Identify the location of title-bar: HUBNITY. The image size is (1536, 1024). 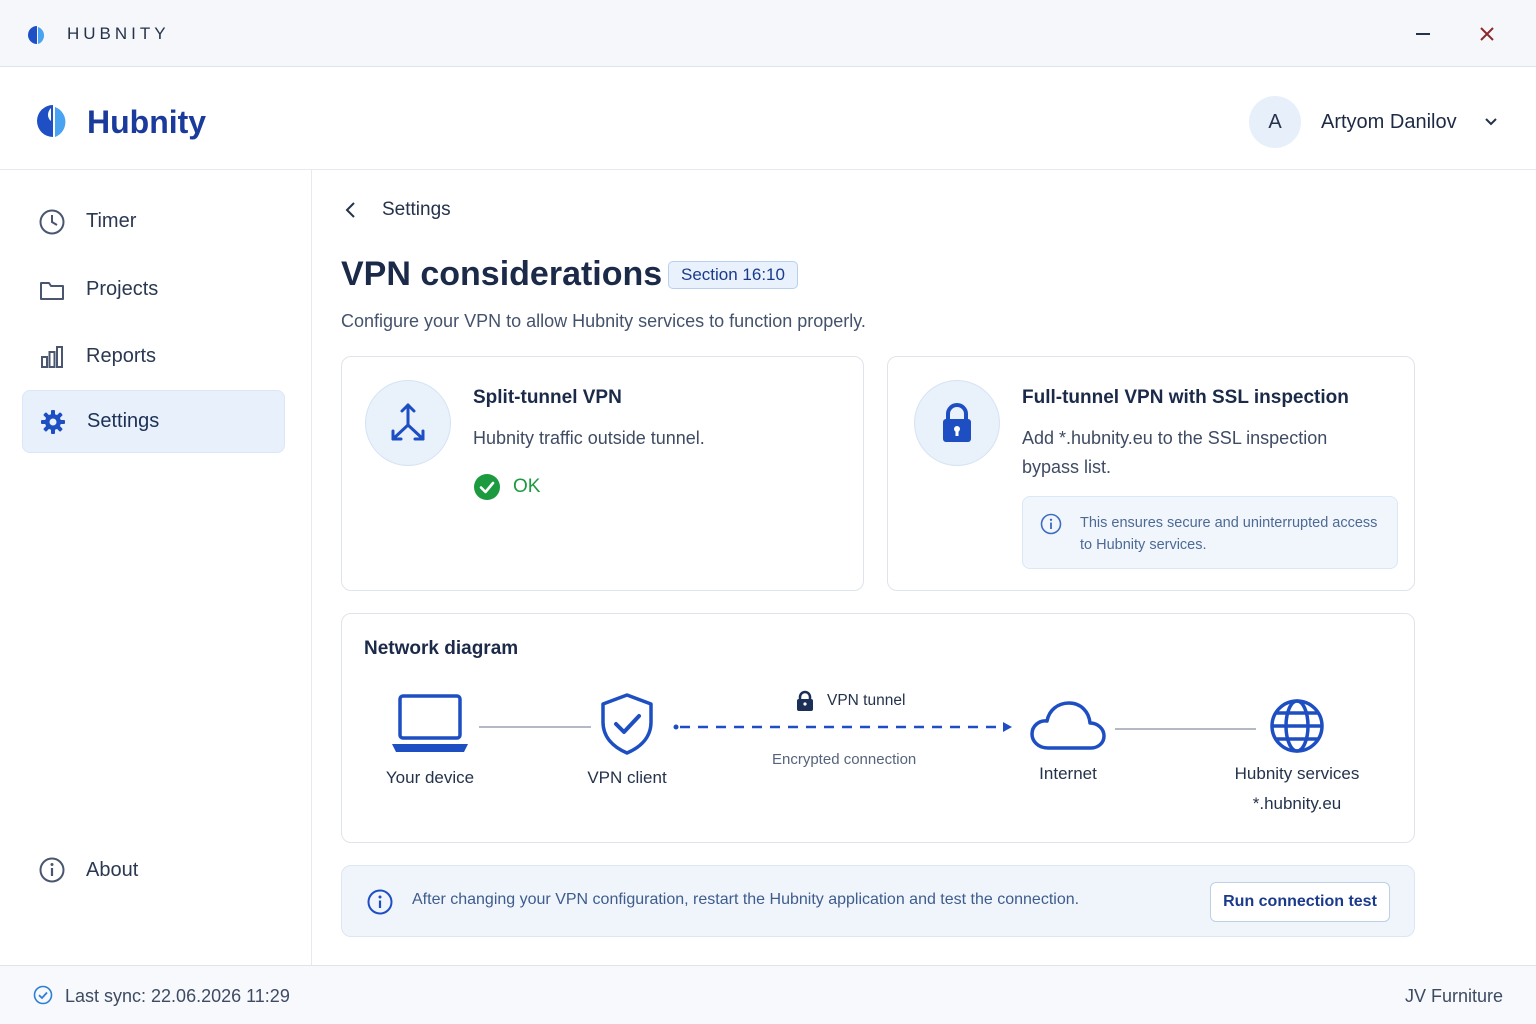
(768, 33).